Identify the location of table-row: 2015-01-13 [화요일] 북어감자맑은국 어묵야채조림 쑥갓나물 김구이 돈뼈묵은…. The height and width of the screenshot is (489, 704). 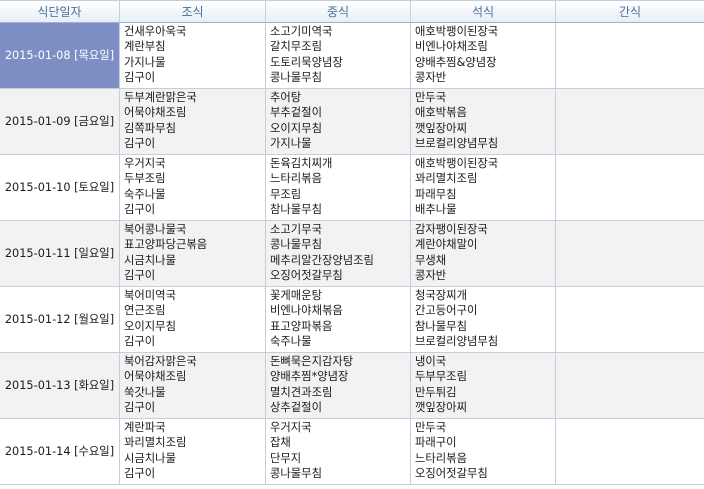
(352, 386).